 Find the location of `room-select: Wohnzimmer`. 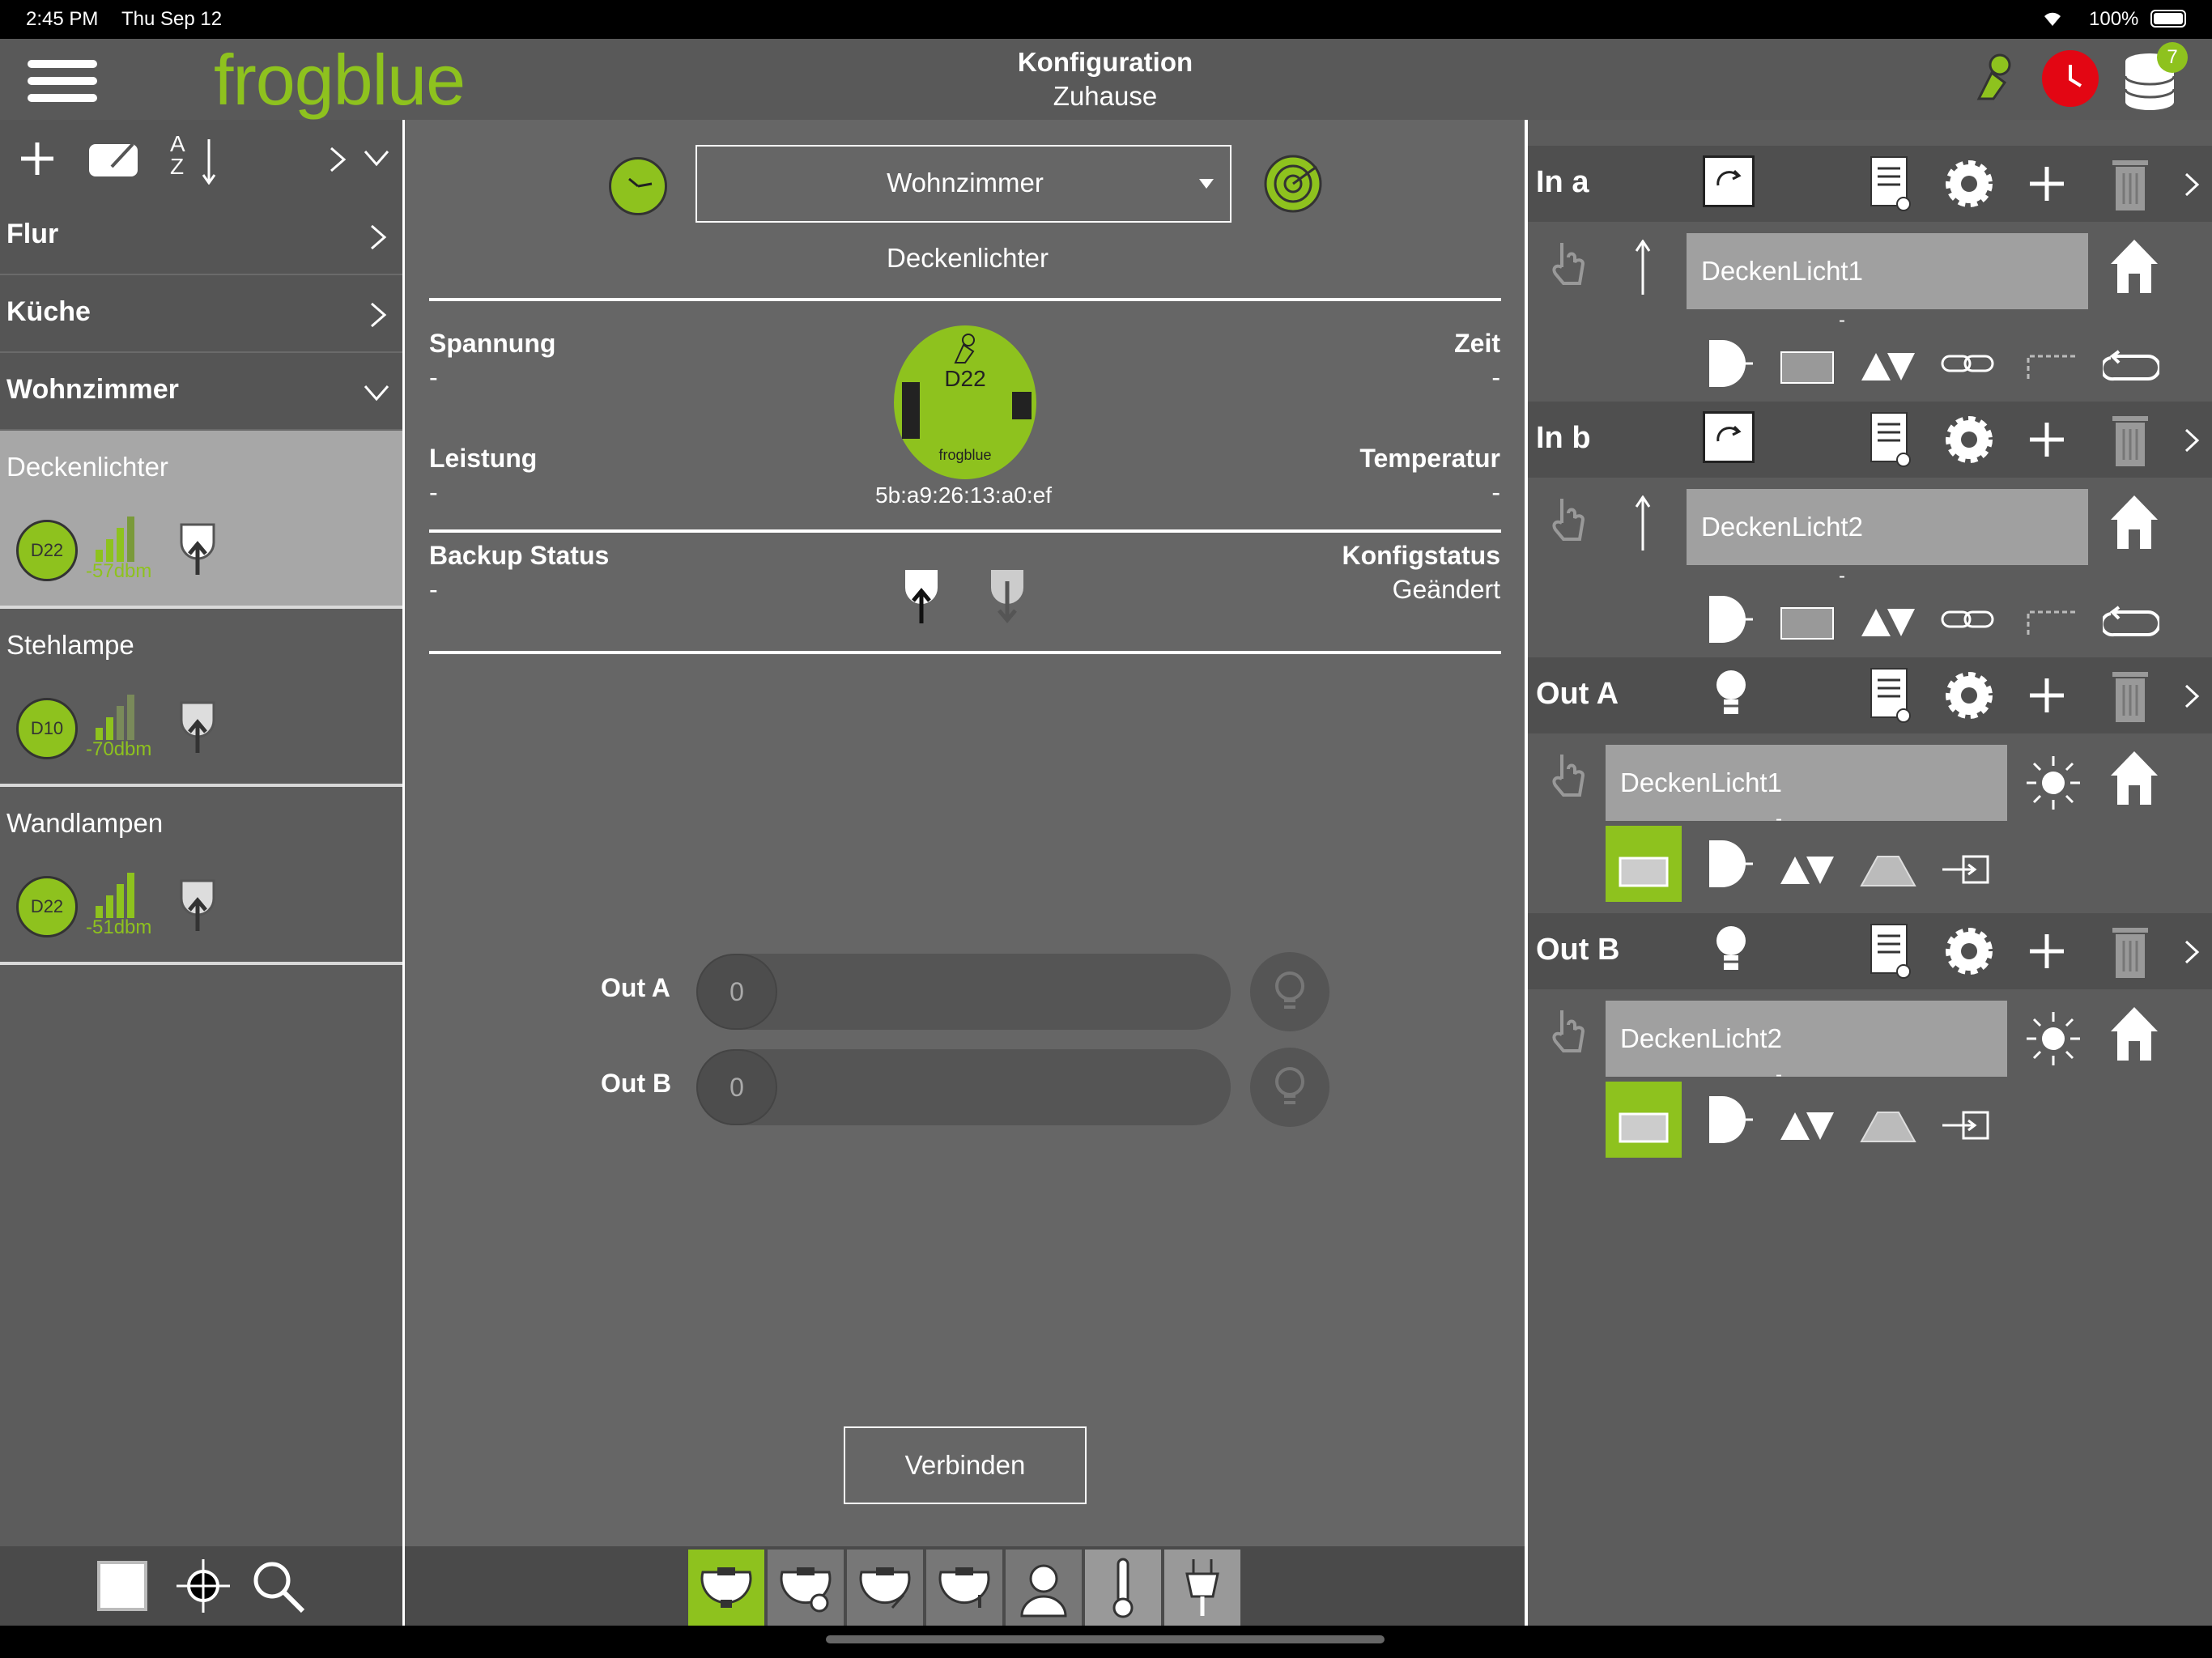

room-select: Wohnzimmer is located at coordinates (964, 184).